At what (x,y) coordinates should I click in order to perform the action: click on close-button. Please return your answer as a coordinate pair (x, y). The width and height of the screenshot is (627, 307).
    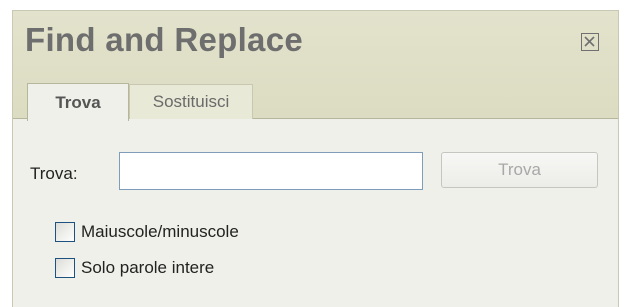
    Looking at the image, I should click on (590, 42).